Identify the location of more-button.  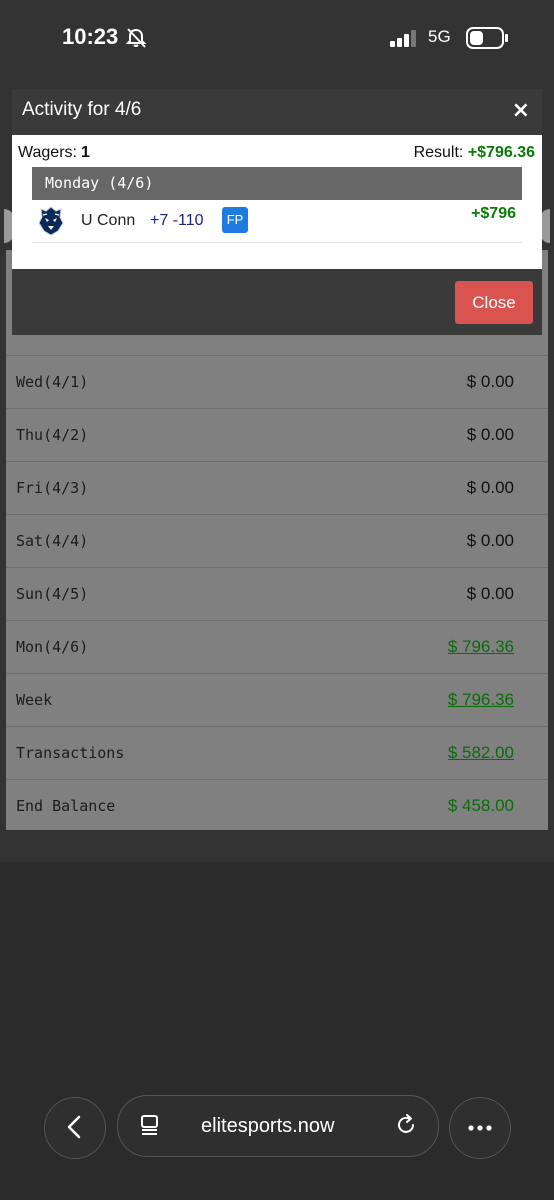
(480, 1128).